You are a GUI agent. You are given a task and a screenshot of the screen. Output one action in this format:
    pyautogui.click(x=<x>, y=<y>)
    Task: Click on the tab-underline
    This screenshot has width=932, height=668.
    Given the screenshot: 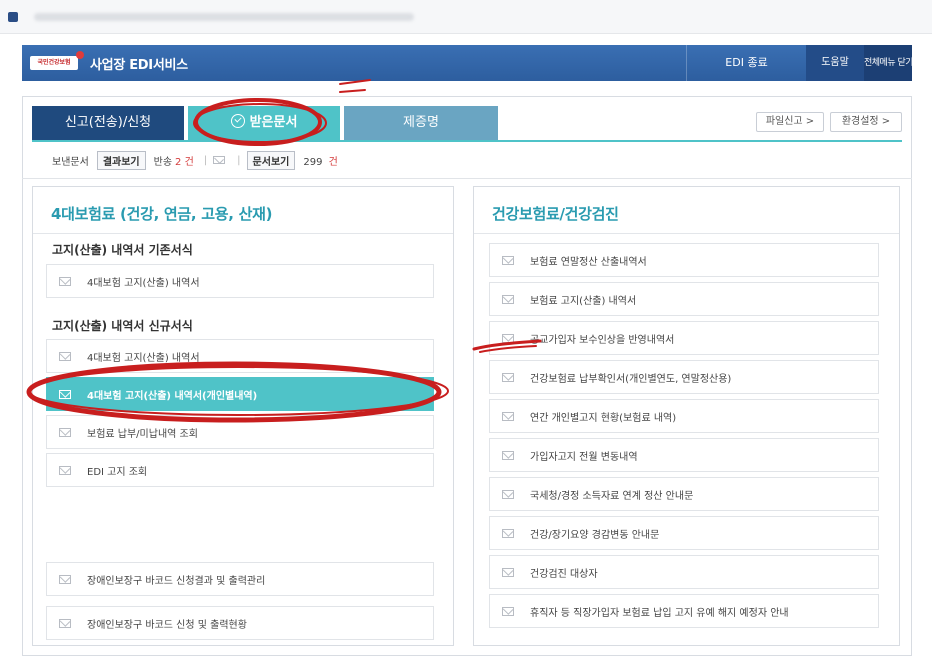 What is the action you would take?
    pyautogui.click(x=467, y=141)
    